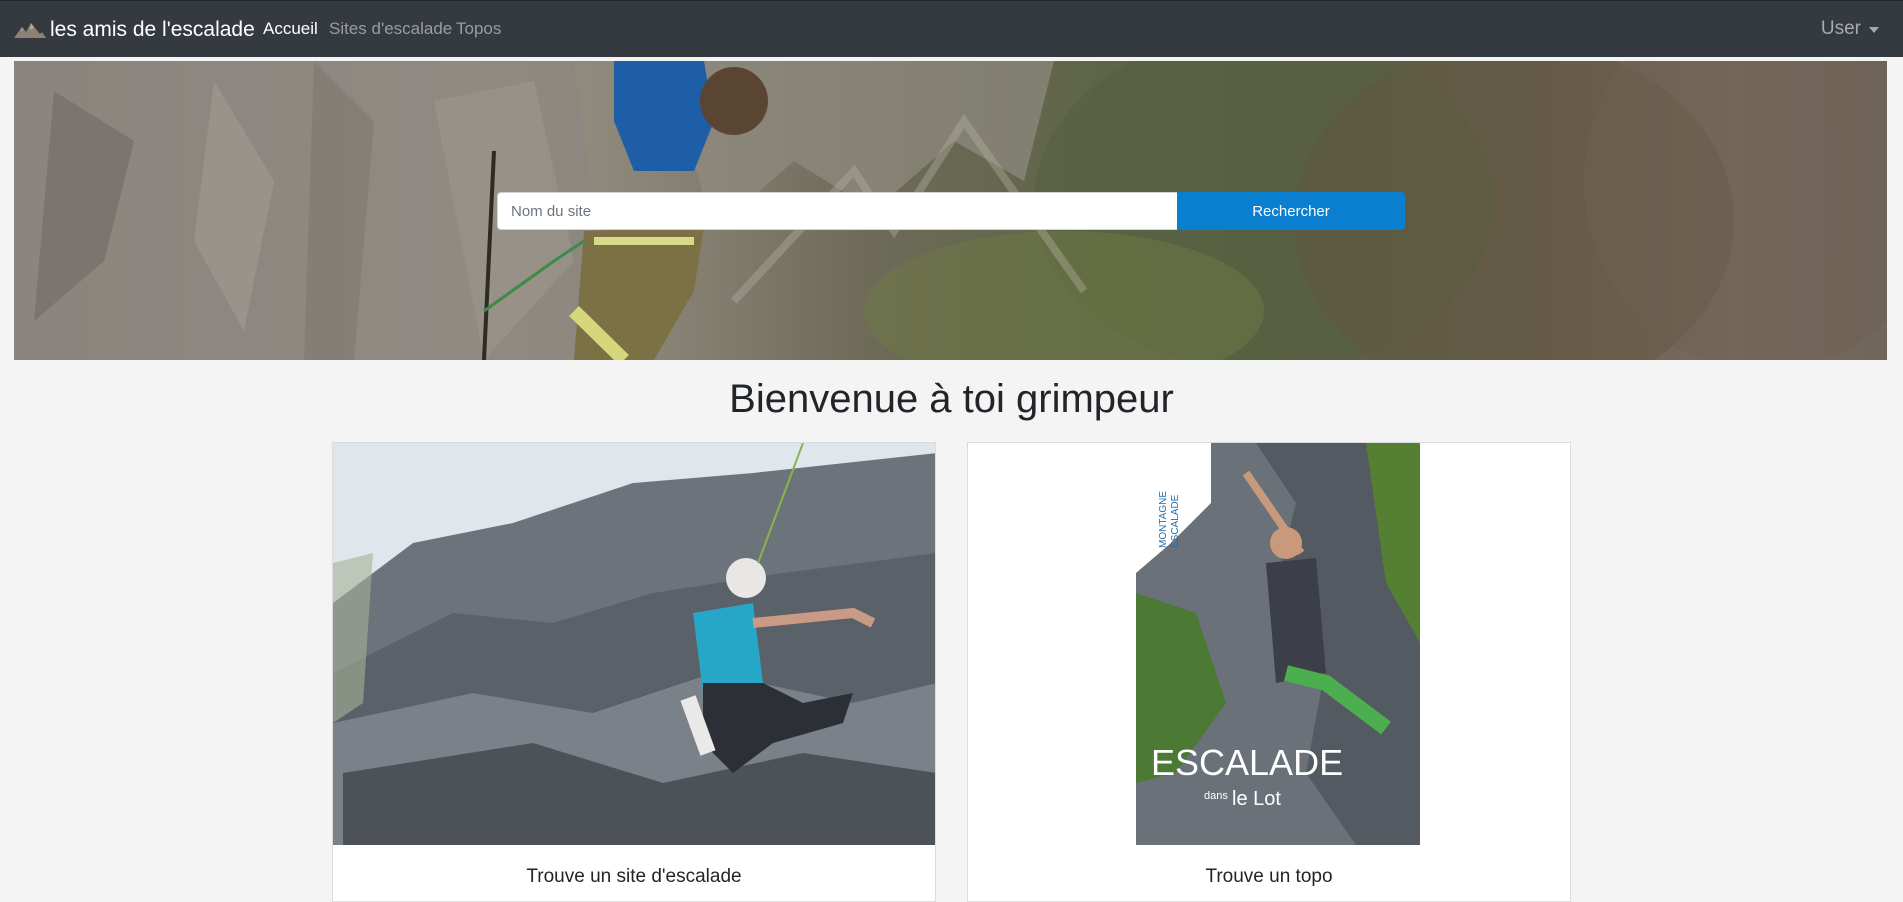  I want to click on cover-brand-1: MONTAGNE, so click(1163, 519).